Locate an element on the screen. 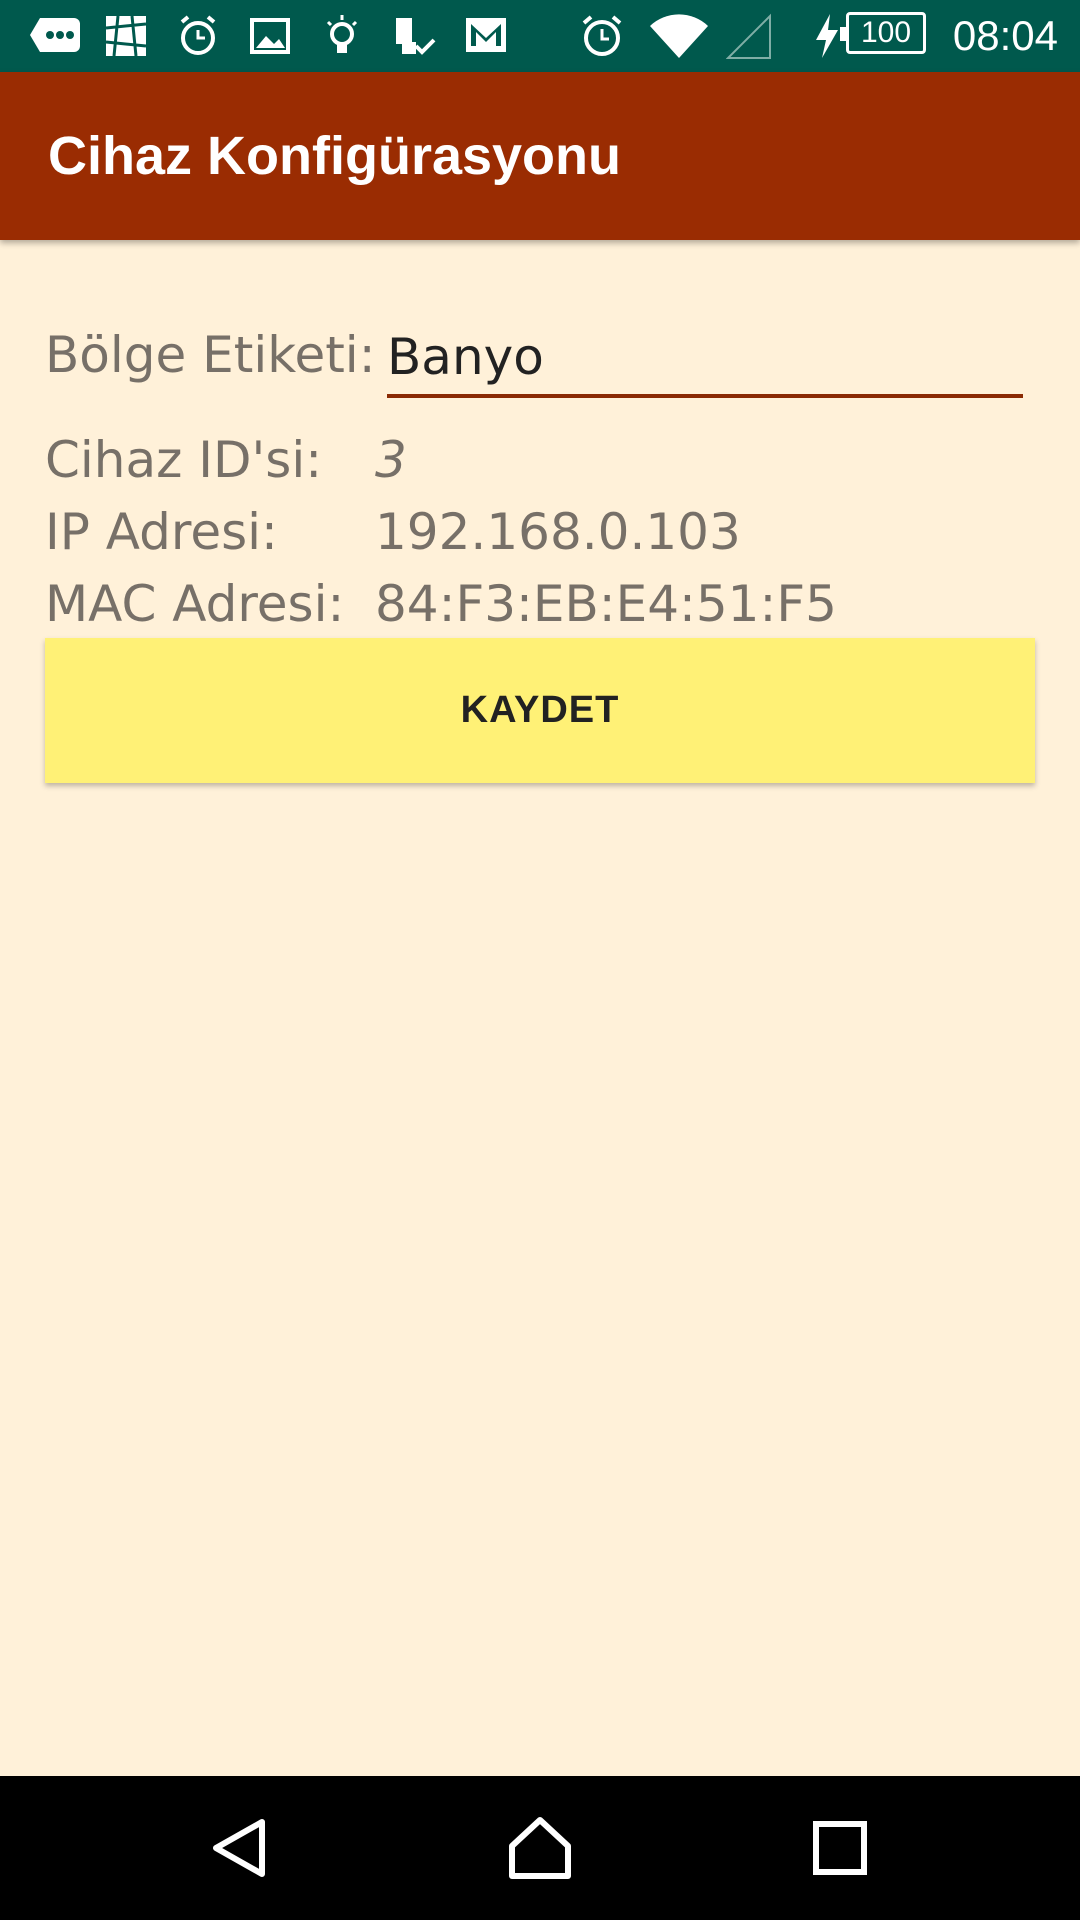  alarm-clock-icon is located at coordinates (602, 35).